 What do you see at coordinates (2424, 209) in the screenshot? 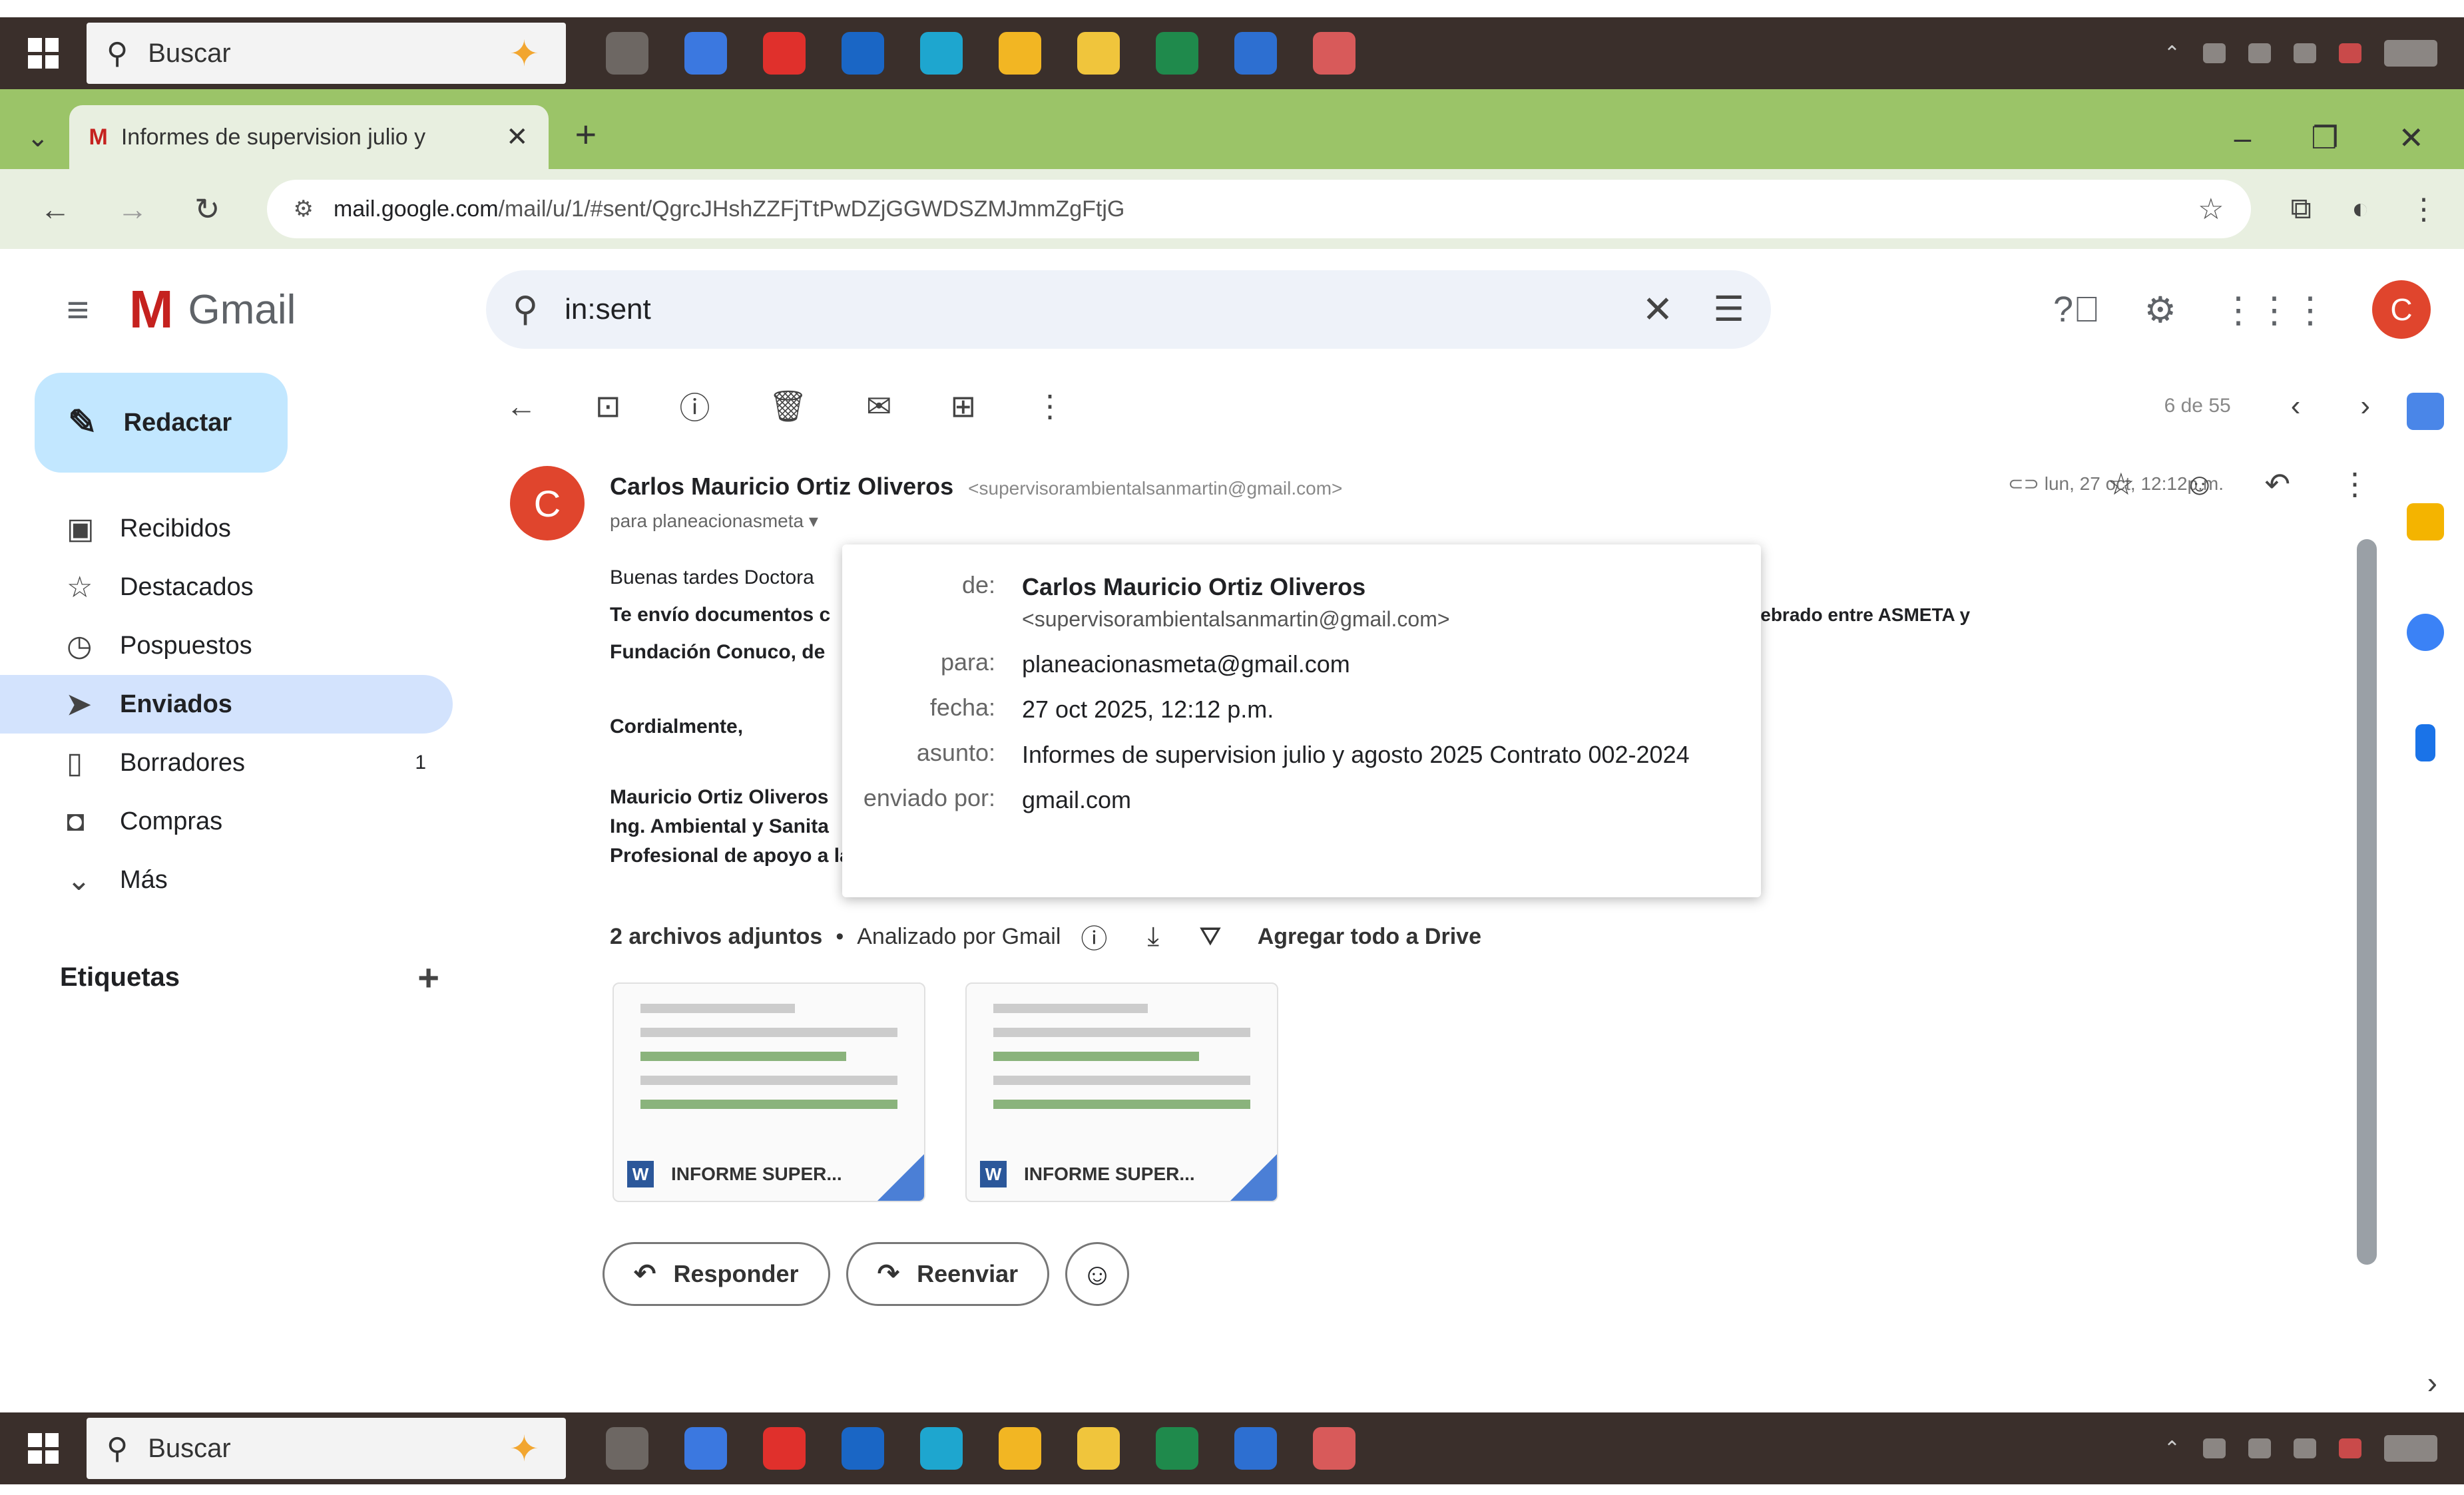
I see `chrome-menu-icon: ⋮` at bounding box center [2424, 209].